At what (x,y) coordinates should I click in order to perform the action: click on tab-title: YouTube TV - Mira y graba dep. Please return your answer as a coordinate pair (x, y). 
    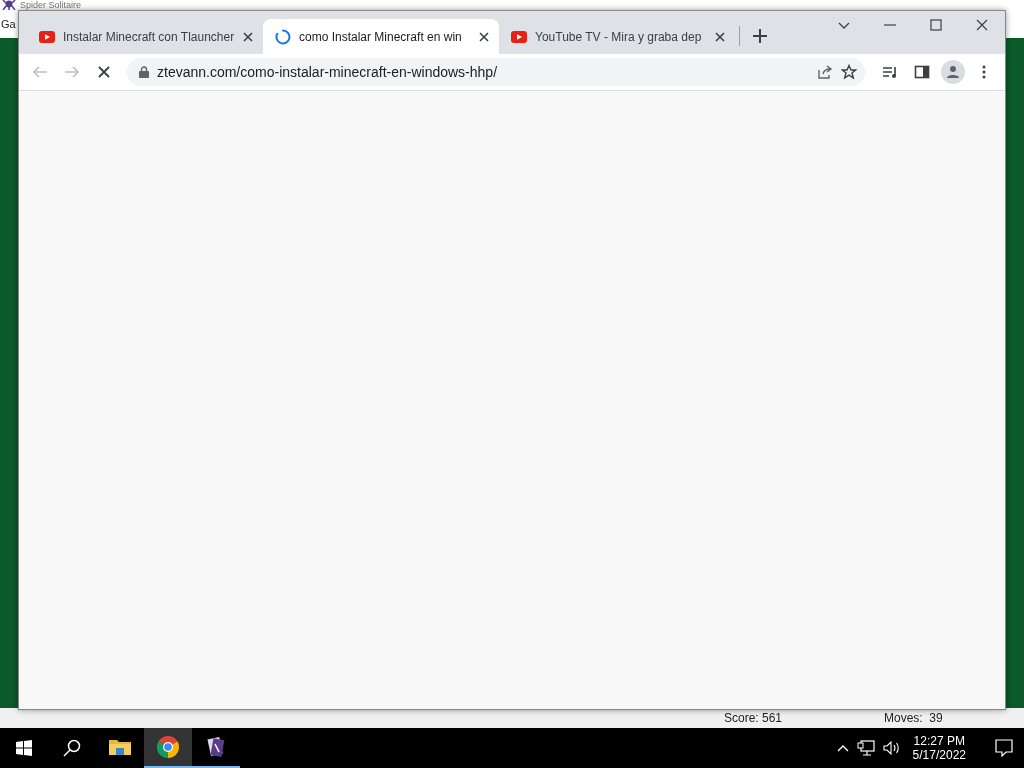
    Looking at the image, I should click on (619, 36).